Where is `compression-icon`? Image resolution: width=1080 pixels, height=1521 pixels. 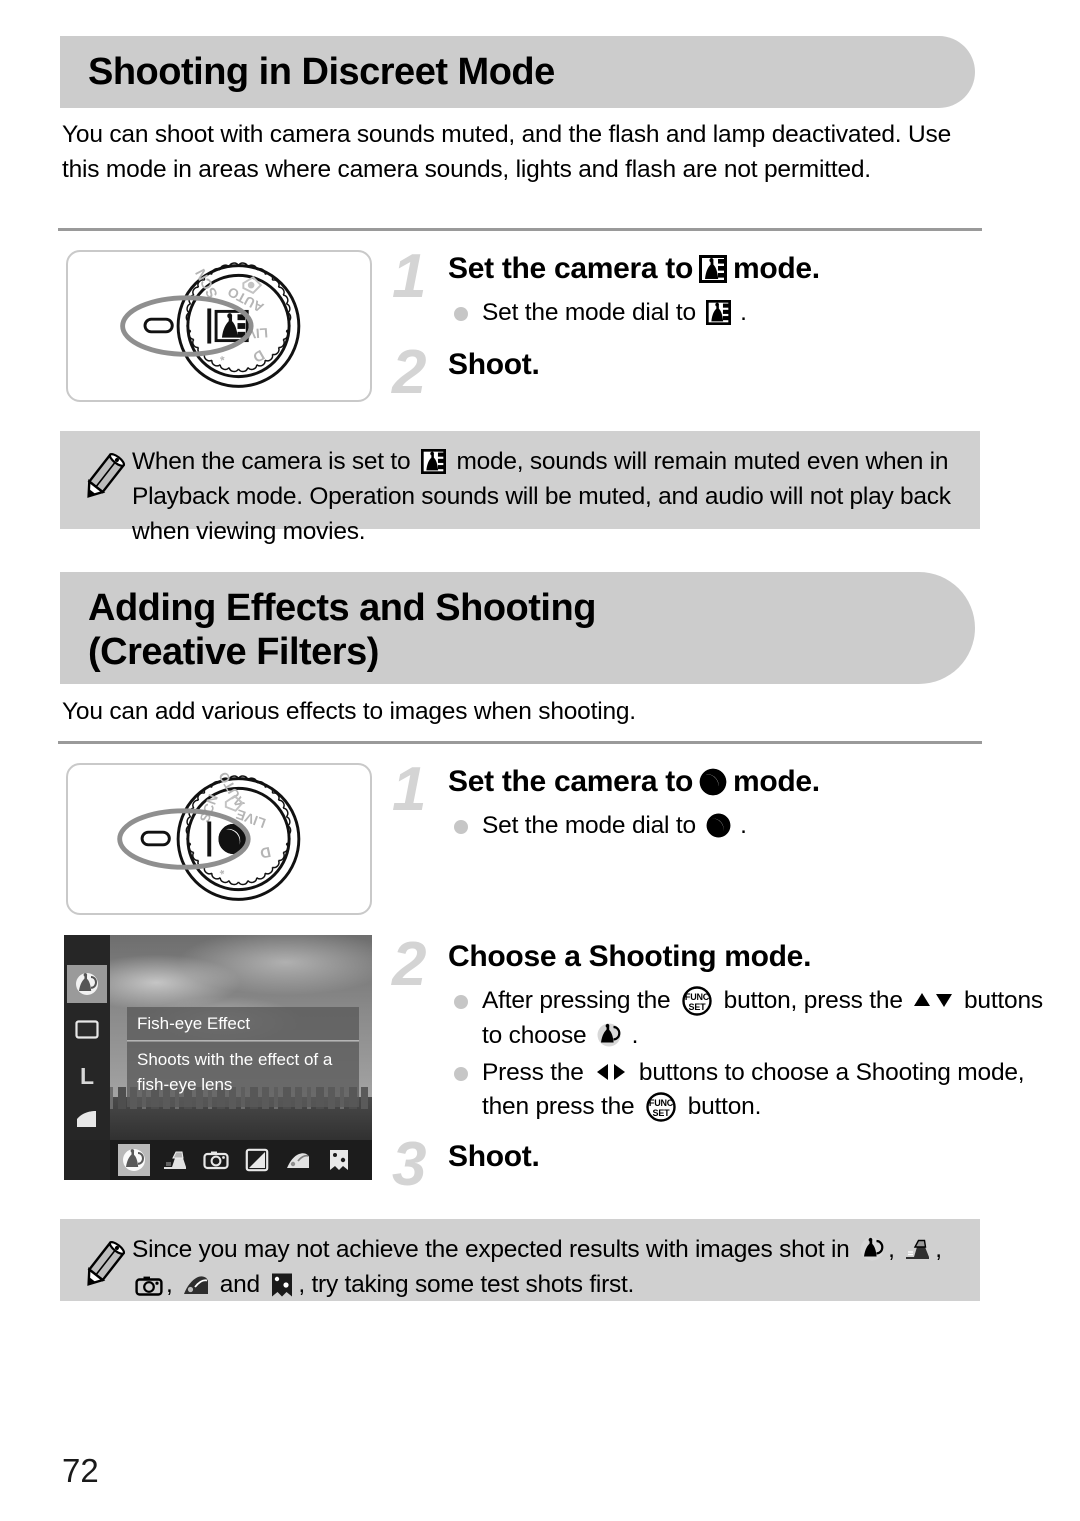
compression-icon is located at coordinates (87, 1119).